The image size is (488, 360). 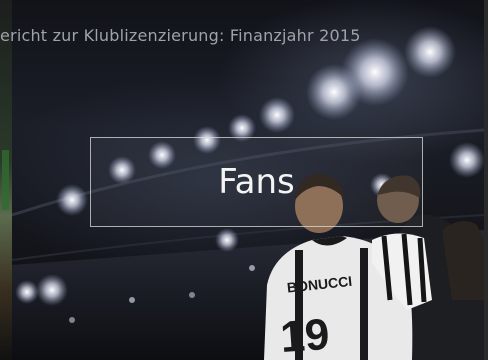 What do you see at coordinates (6, 180) in the screenshot?
I see `previous-slide-edge` at bounding box center [6, 180].